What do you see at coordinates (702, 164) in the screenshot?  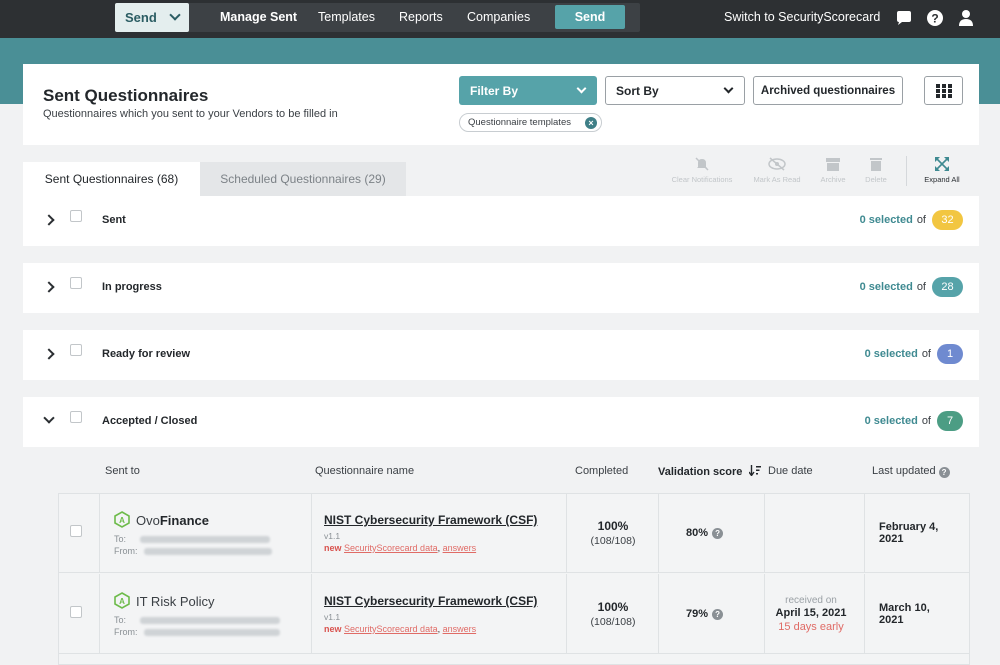 I see `bell-off-icon` at bounding box center [702, 164].